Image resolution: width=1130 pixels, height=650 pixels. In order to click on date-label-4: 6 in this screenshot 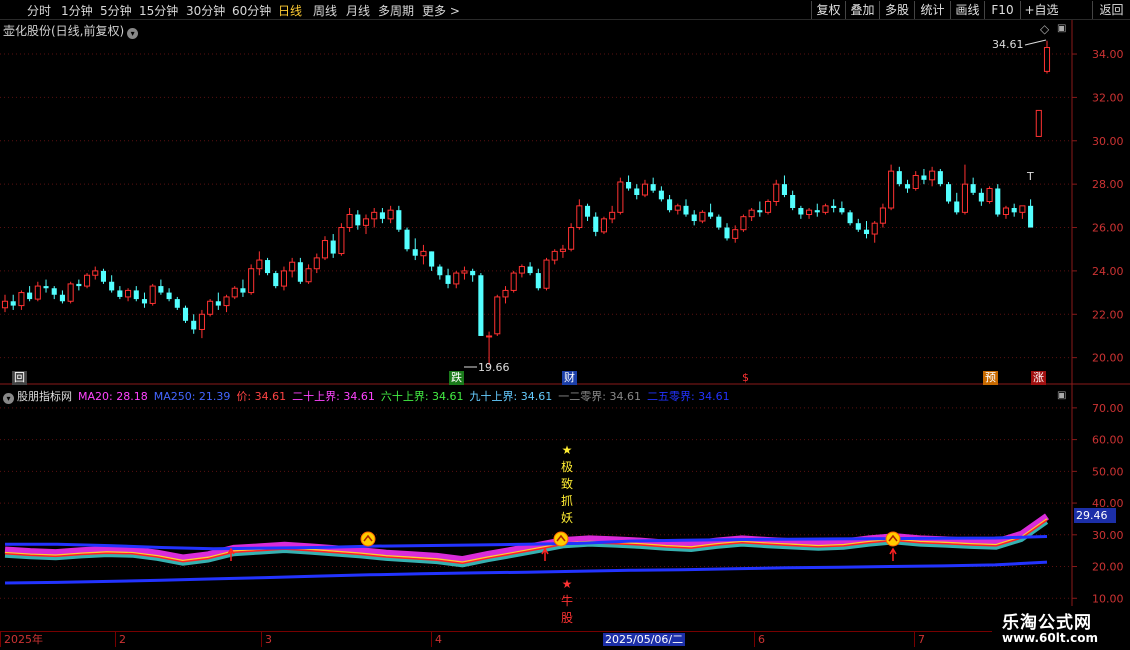, I will do `click(759, 639)`.